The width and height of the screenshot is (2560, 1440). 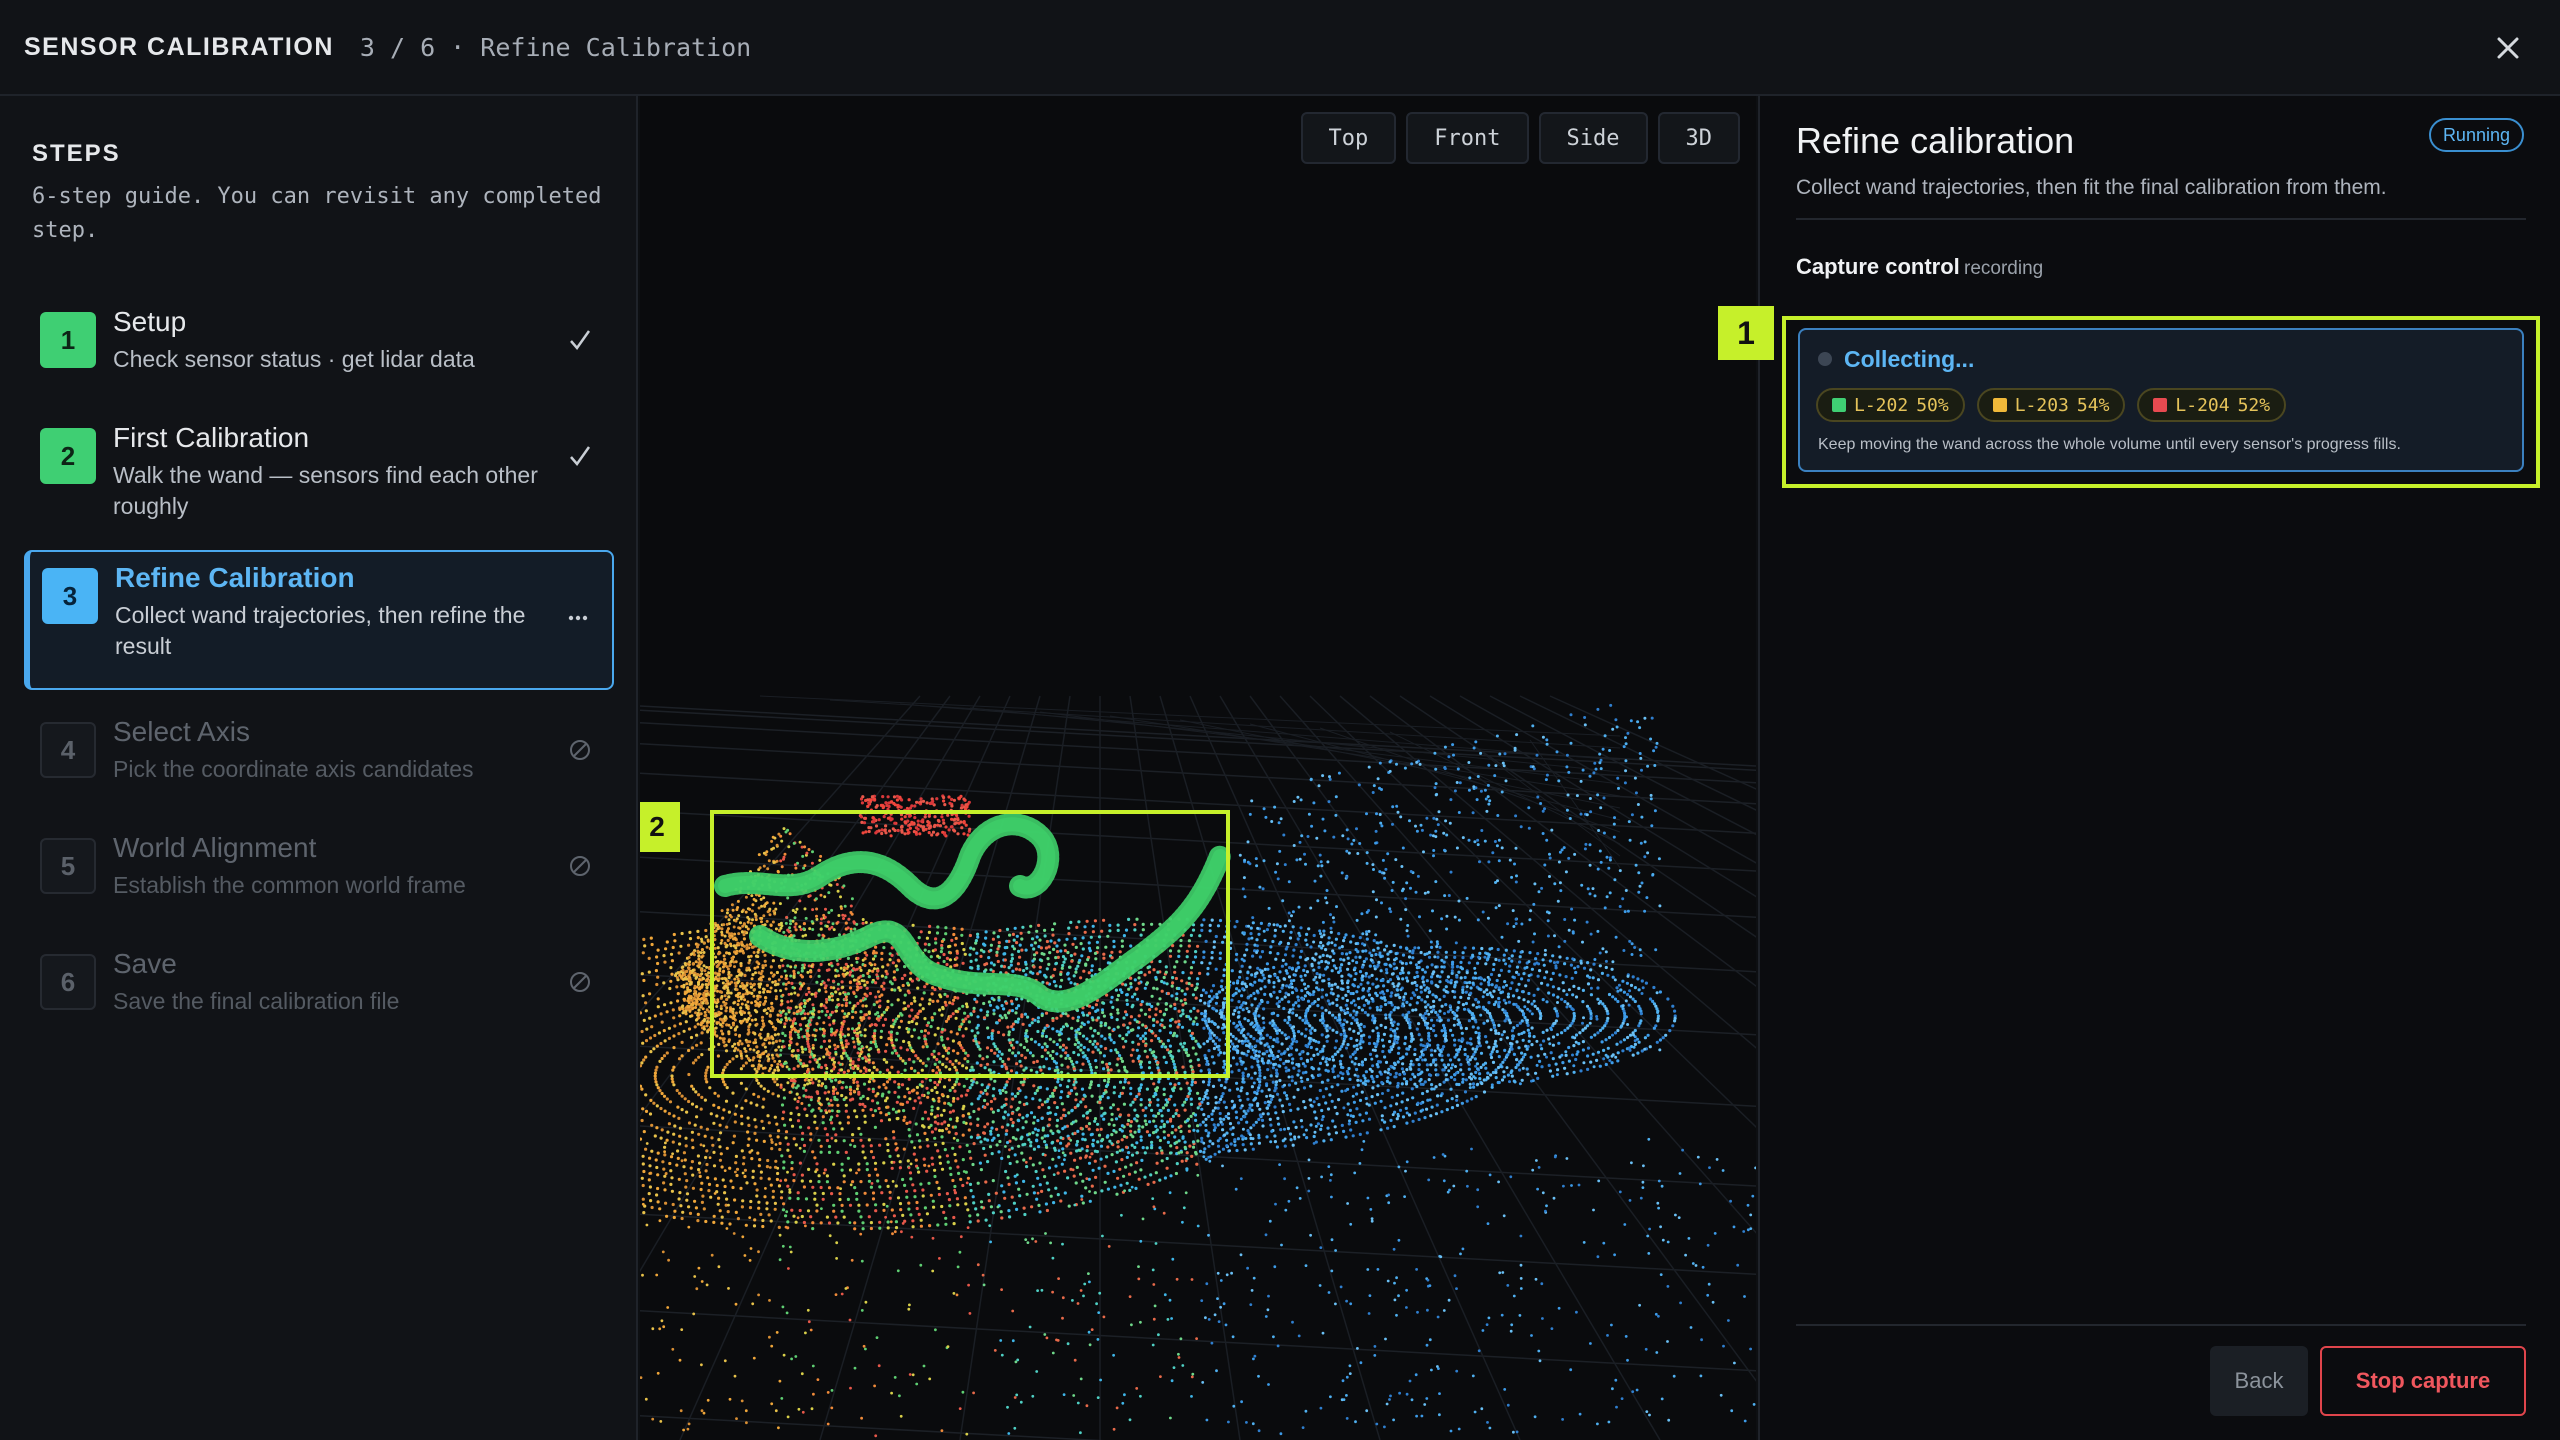 I want to click on view-tab-side: Side, so click(x=1593, y=138).